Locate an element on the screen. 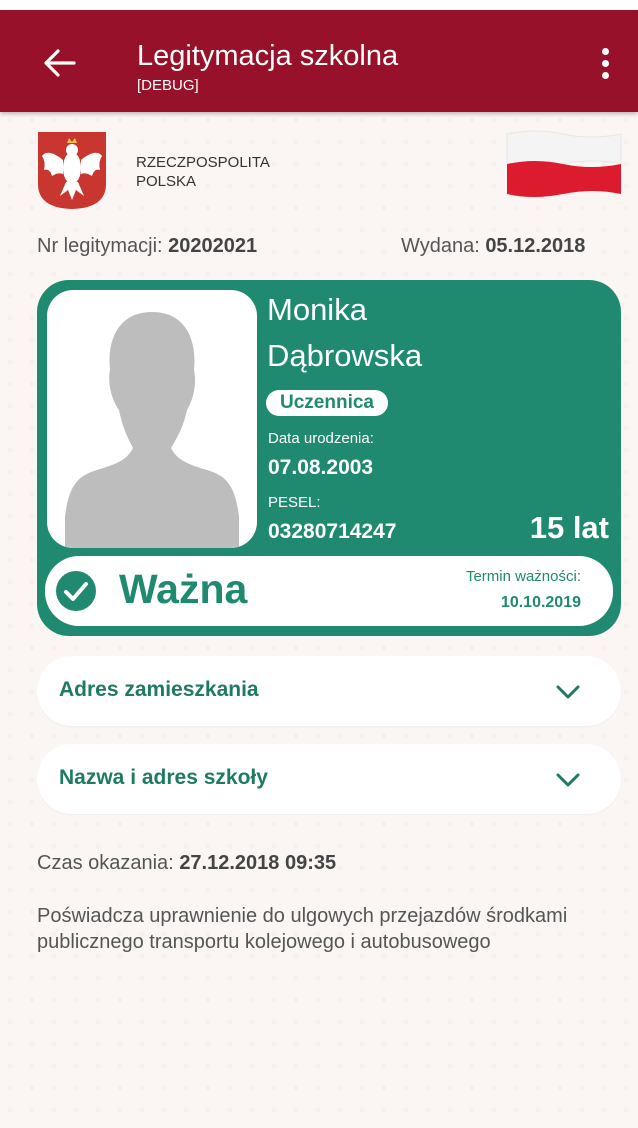 This screenshot has width=638, height=1128. age-value: 15 lat is located at coordinates (569, 527).